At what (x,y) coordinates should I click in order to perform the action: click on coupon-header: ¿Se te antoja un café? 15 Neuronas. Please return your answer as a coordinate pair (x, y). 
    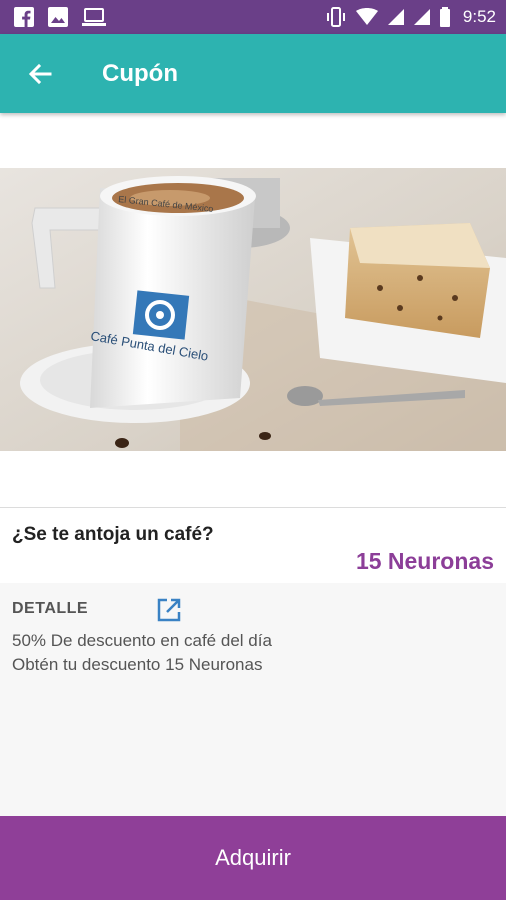
    Looking at the image, I should click on (253, 545).